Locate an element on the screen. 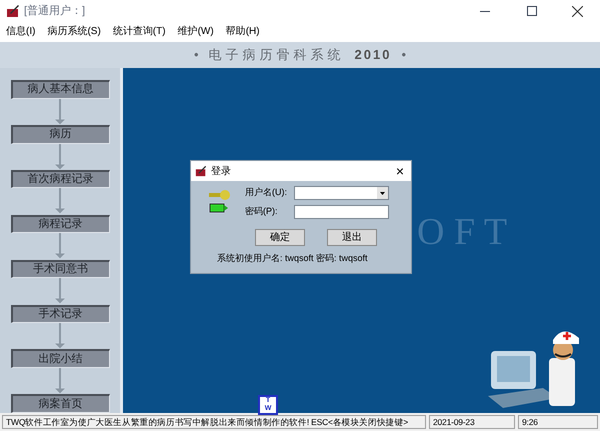  dialog-title: 登录 is located at coordinates (221, 171).